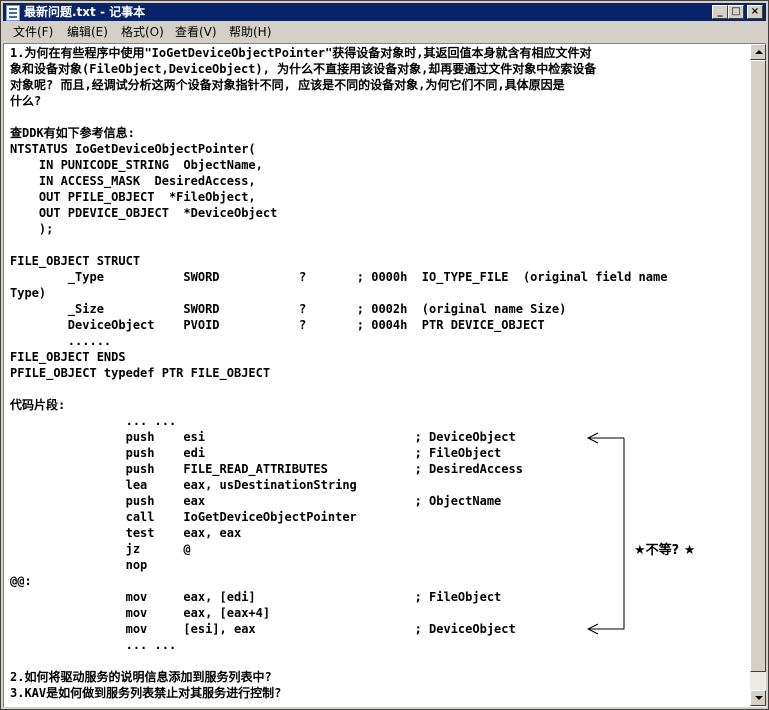  What do you see at coordinates (384, 12) in the screenshot?
I see `title-bar: 最新问题.txt - 记事本 _ □ ×` at bounding box center [384, 12].